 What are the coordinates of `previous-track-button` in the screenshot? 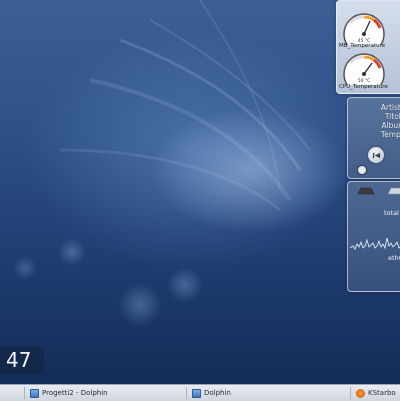 It's located at (376, 155).